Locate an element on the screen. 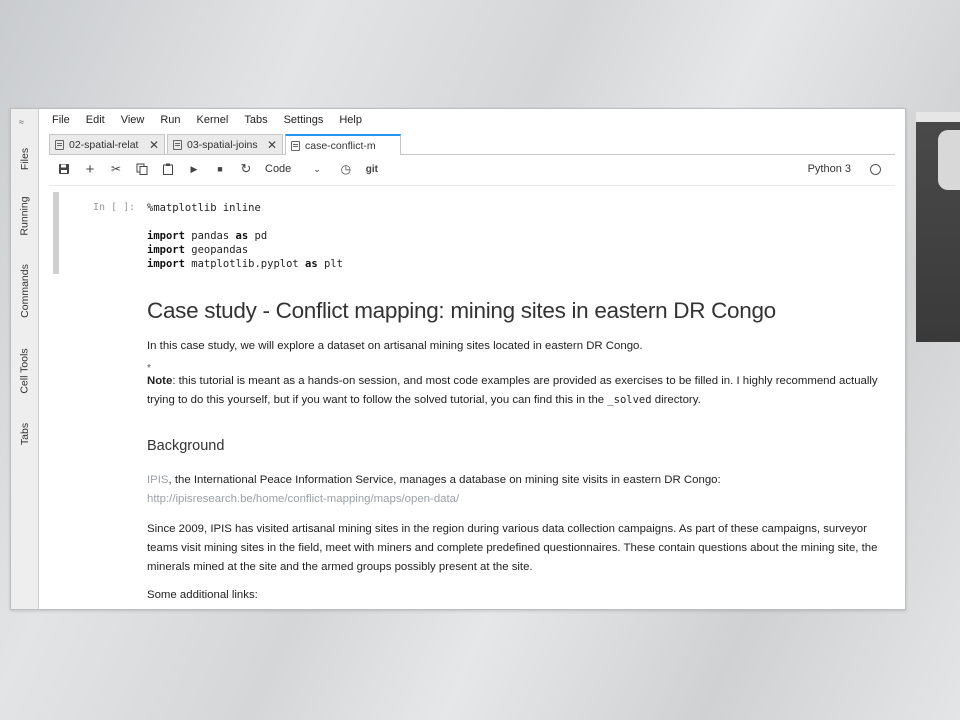 This screenshot has width=960, height=720. code-text: pandas is located at coordinates (210, 236).